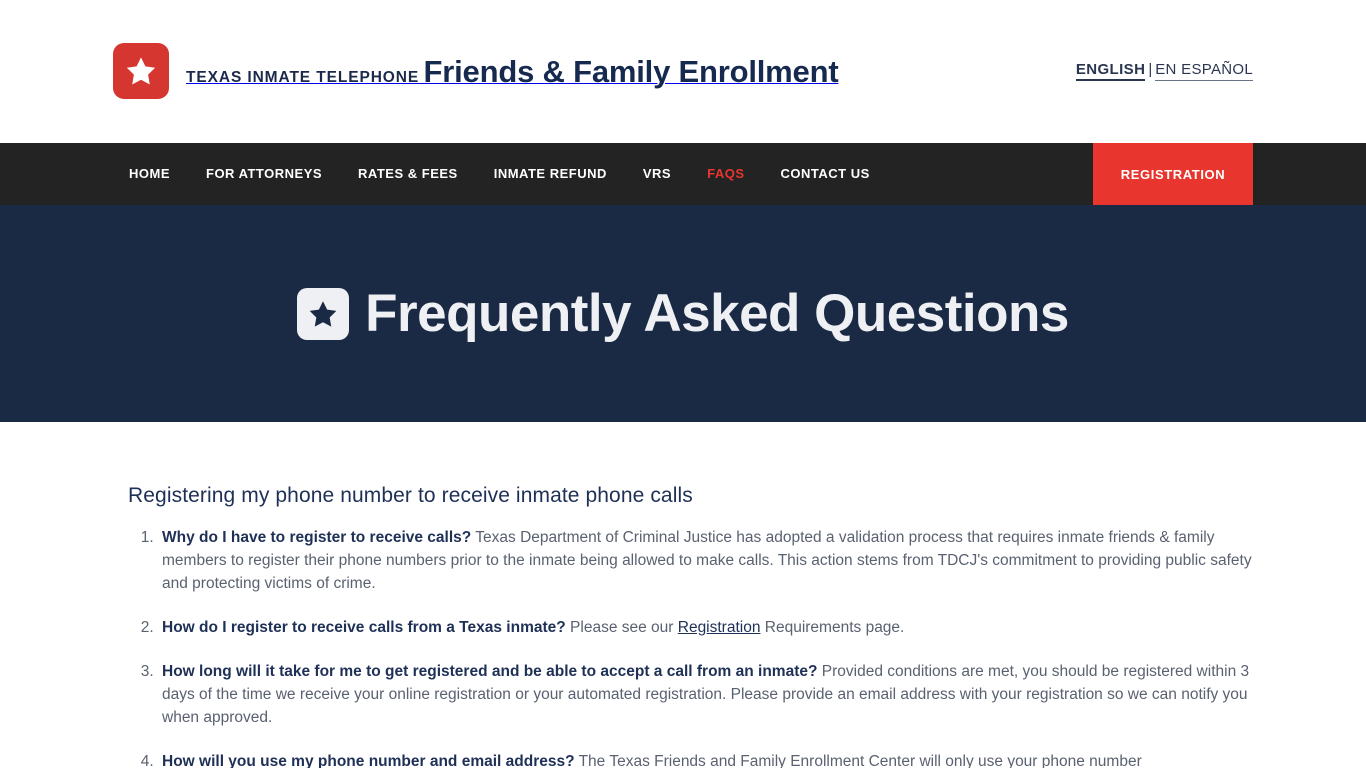 Image resolution: width=1366 pixels, height=768 pixels. Describe the element at coordinates (719, 627) in the screenshot. I see `faq-link: Registration` at that location.